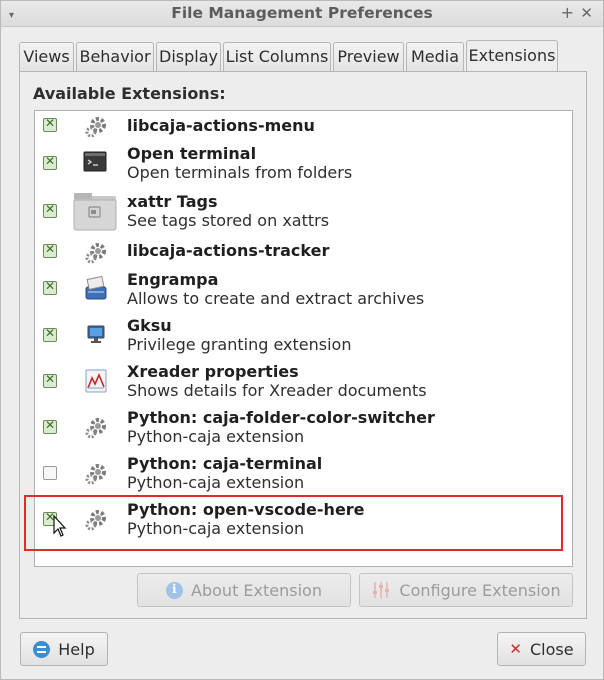 This screenshot has height=680, width=604. Describe the element at coordinates (213, 371) in the screenshot. I see `extension-name: Xreader properties` at that location.